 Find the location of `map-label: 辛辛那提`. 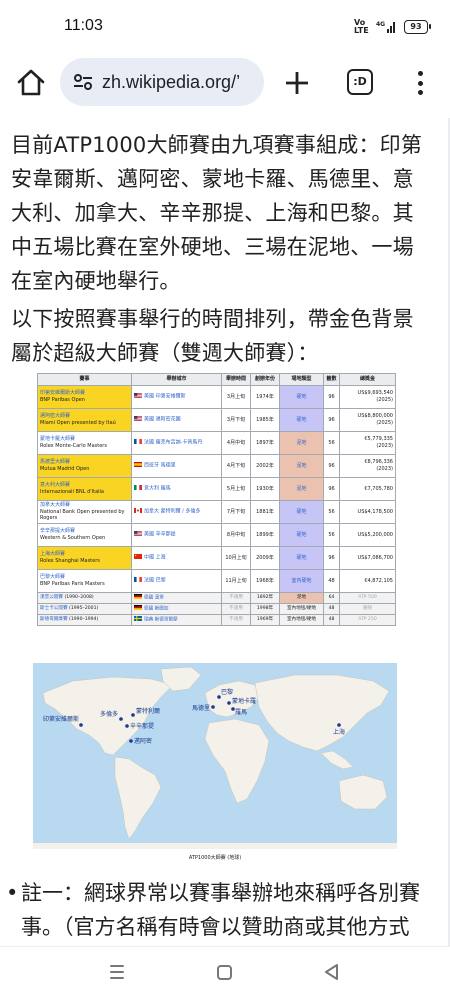

map-label: 辛辛那提 is located at coordinates (142, 726).